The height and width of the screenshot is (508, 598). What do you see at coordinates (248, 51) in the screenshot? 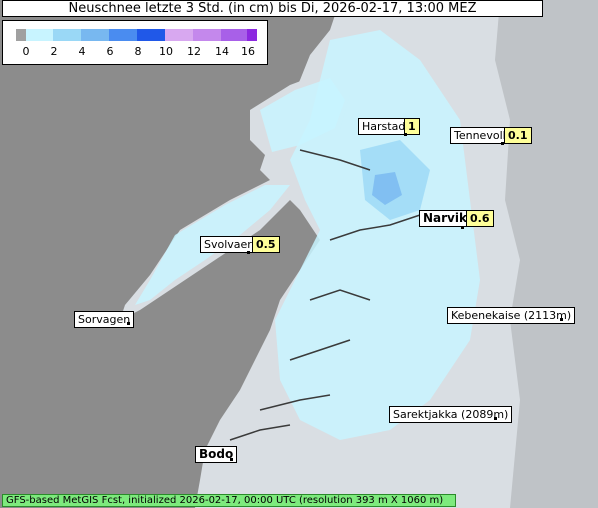
I see `legend-tick: 16` at bounding box center [248, 51].